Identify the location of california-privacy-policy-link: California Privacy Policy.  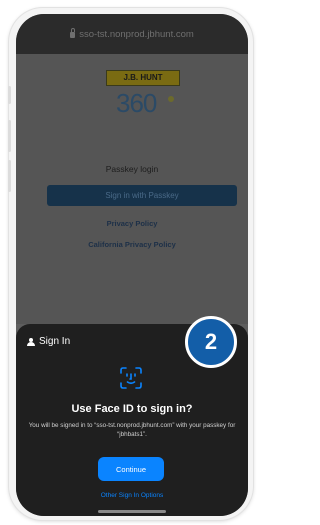
(132, 244).